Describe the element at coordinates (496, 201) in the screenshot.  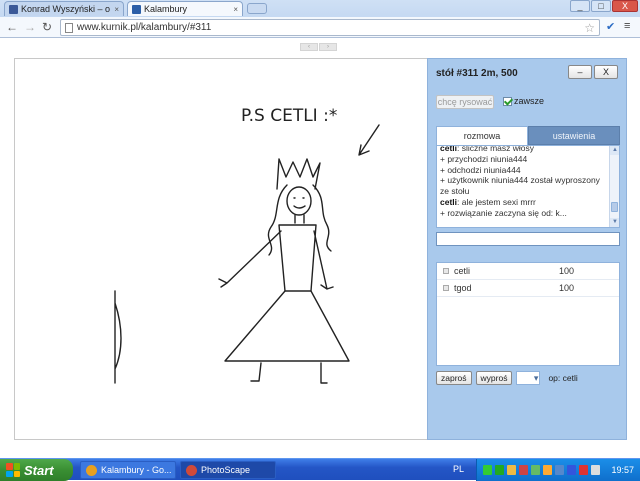
I see `chat-text: : ale jestem sexi mrrr` at that location.